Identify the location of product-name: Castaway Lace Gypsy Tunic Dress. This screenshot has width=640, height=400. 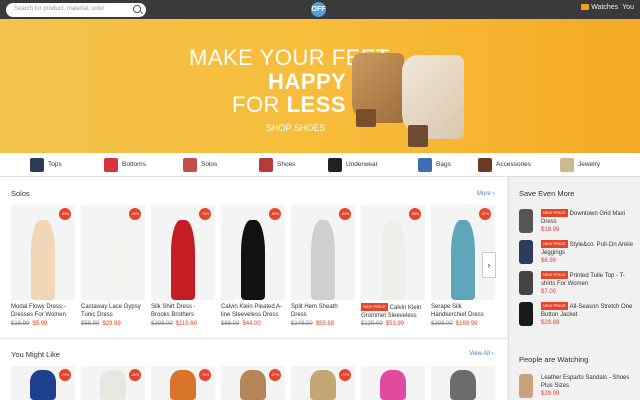
(113, 311).